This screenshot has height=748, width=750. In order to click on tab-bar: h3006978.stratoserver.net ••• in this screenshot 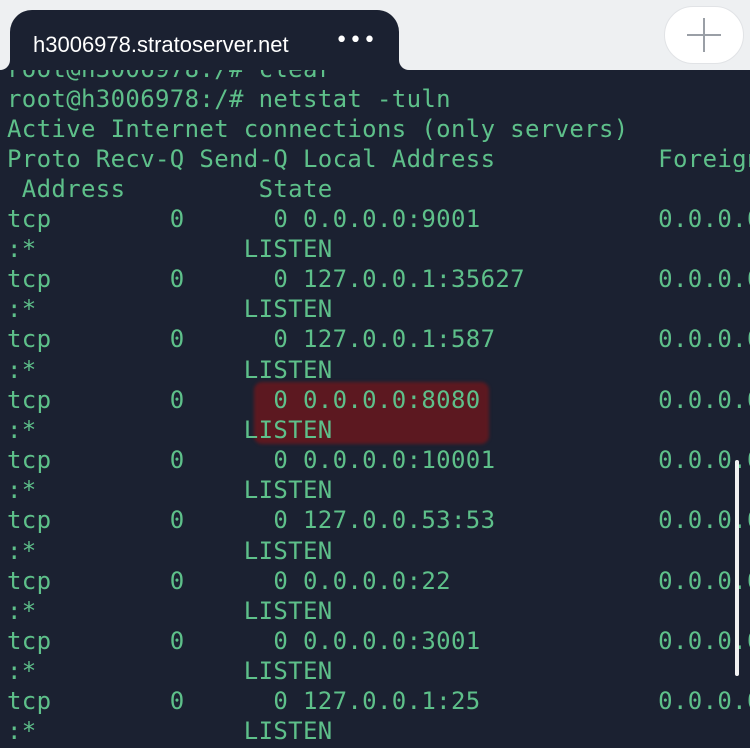, I will do `click(375, 35)`.